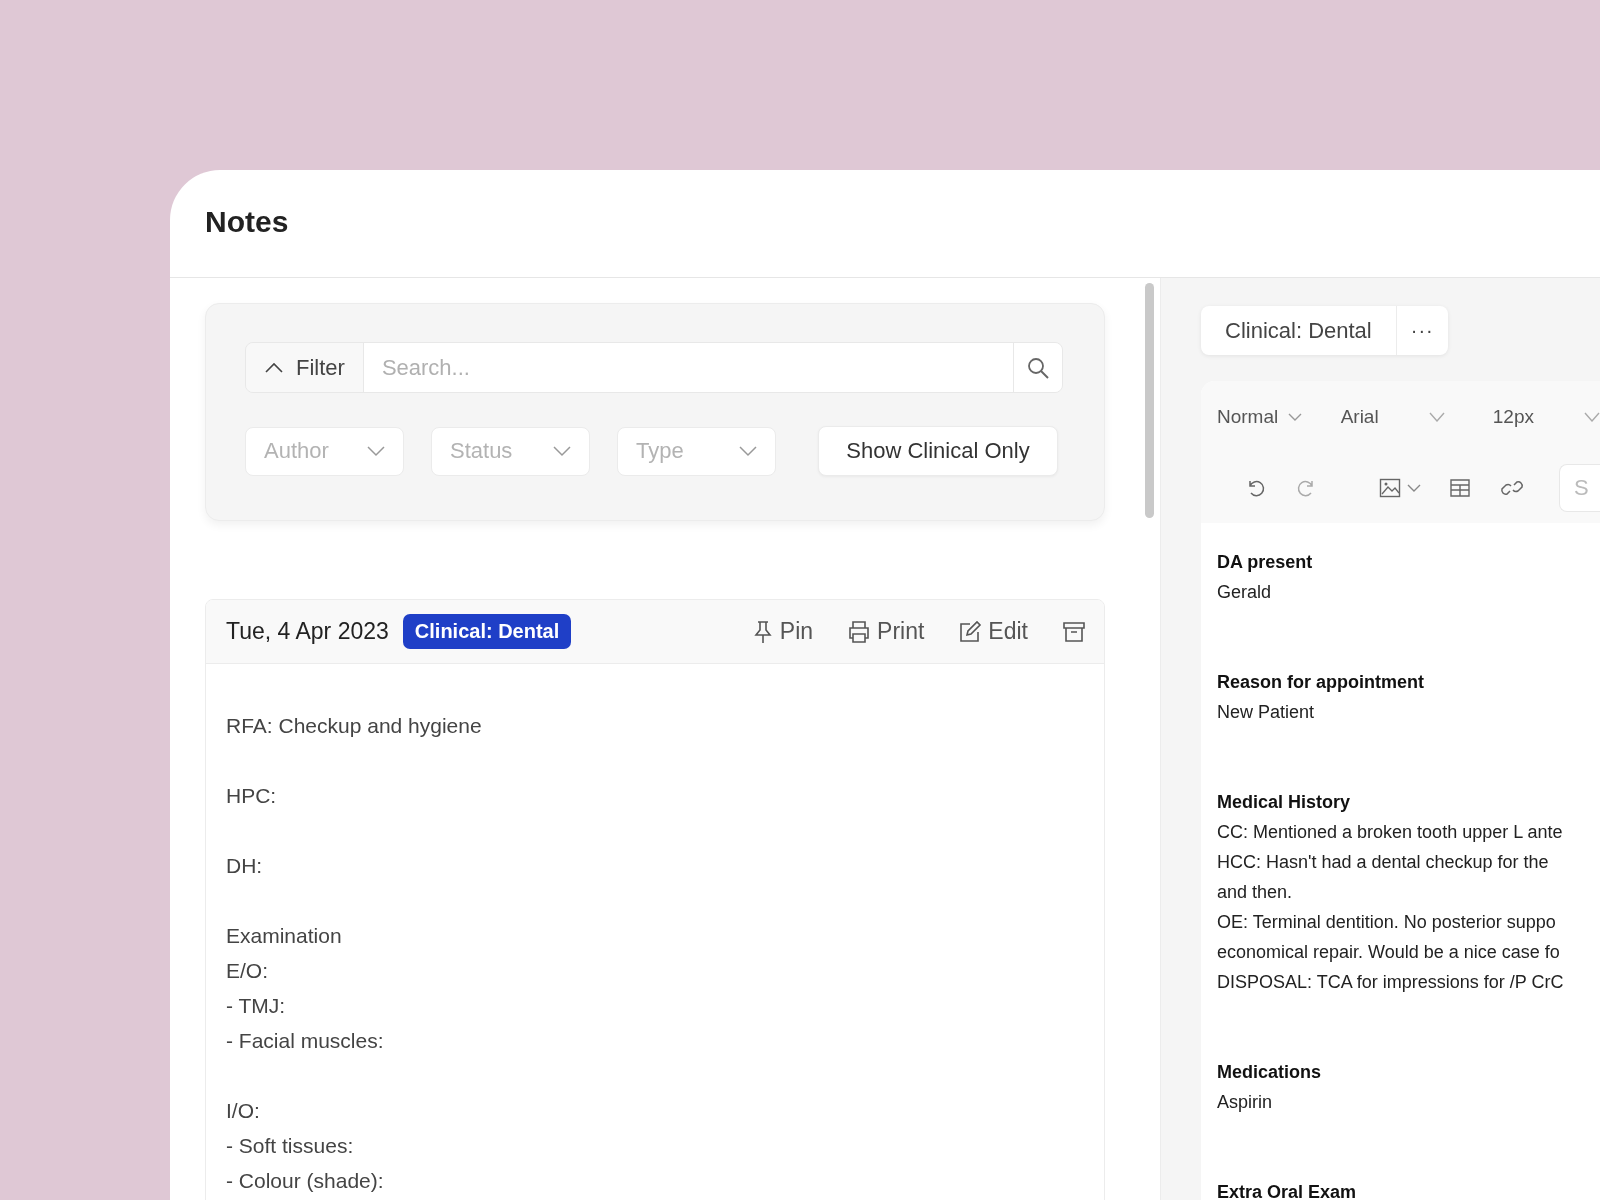  What do you see at coordinates (1383, 862) in the screenshot?
I see `section-text: HCC: Hasn't had a dental checkup for the` at bounding box center [1383, 862].